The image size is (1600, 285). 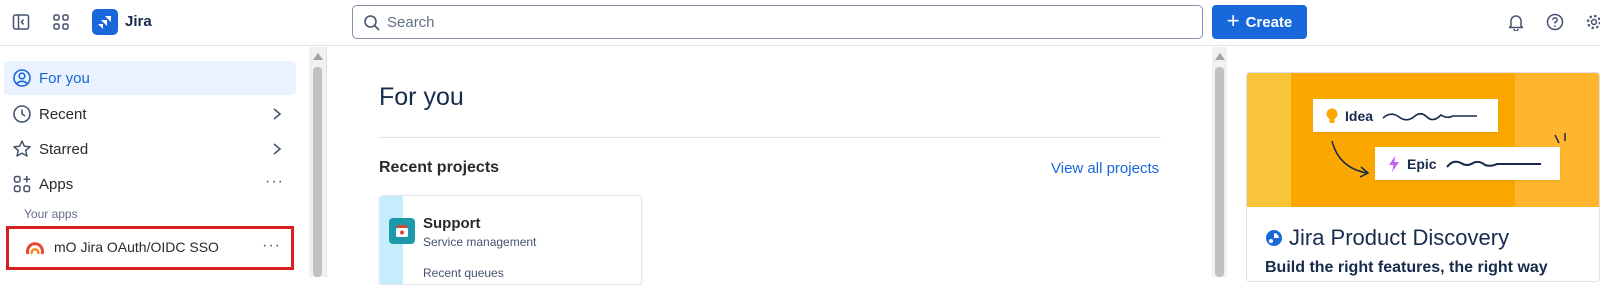 I want to click on your-apps-heading: Your apps, so click(x=51, y=214).